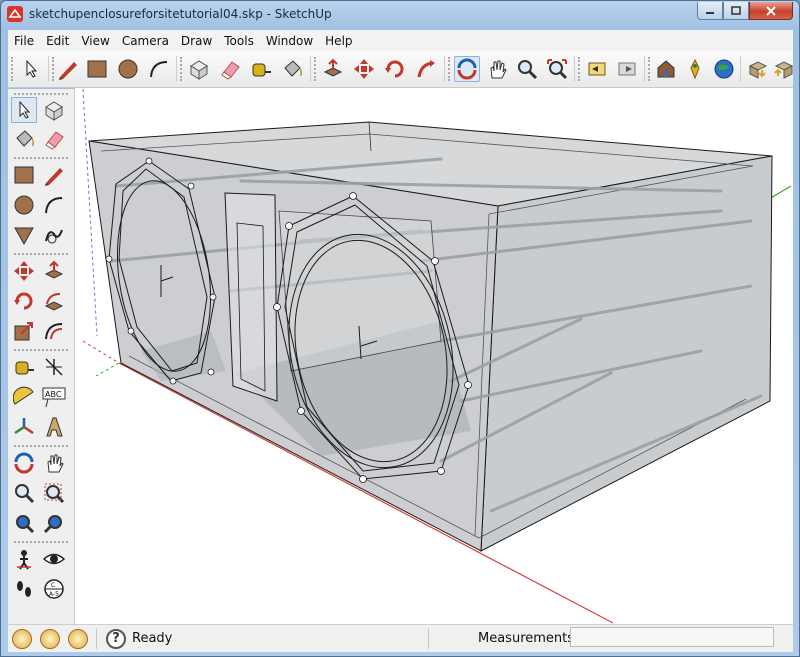 Image resolution: width=800 pixels, height=657 pixels. I want to click on menu-tools: Tools, so click(239, 41).